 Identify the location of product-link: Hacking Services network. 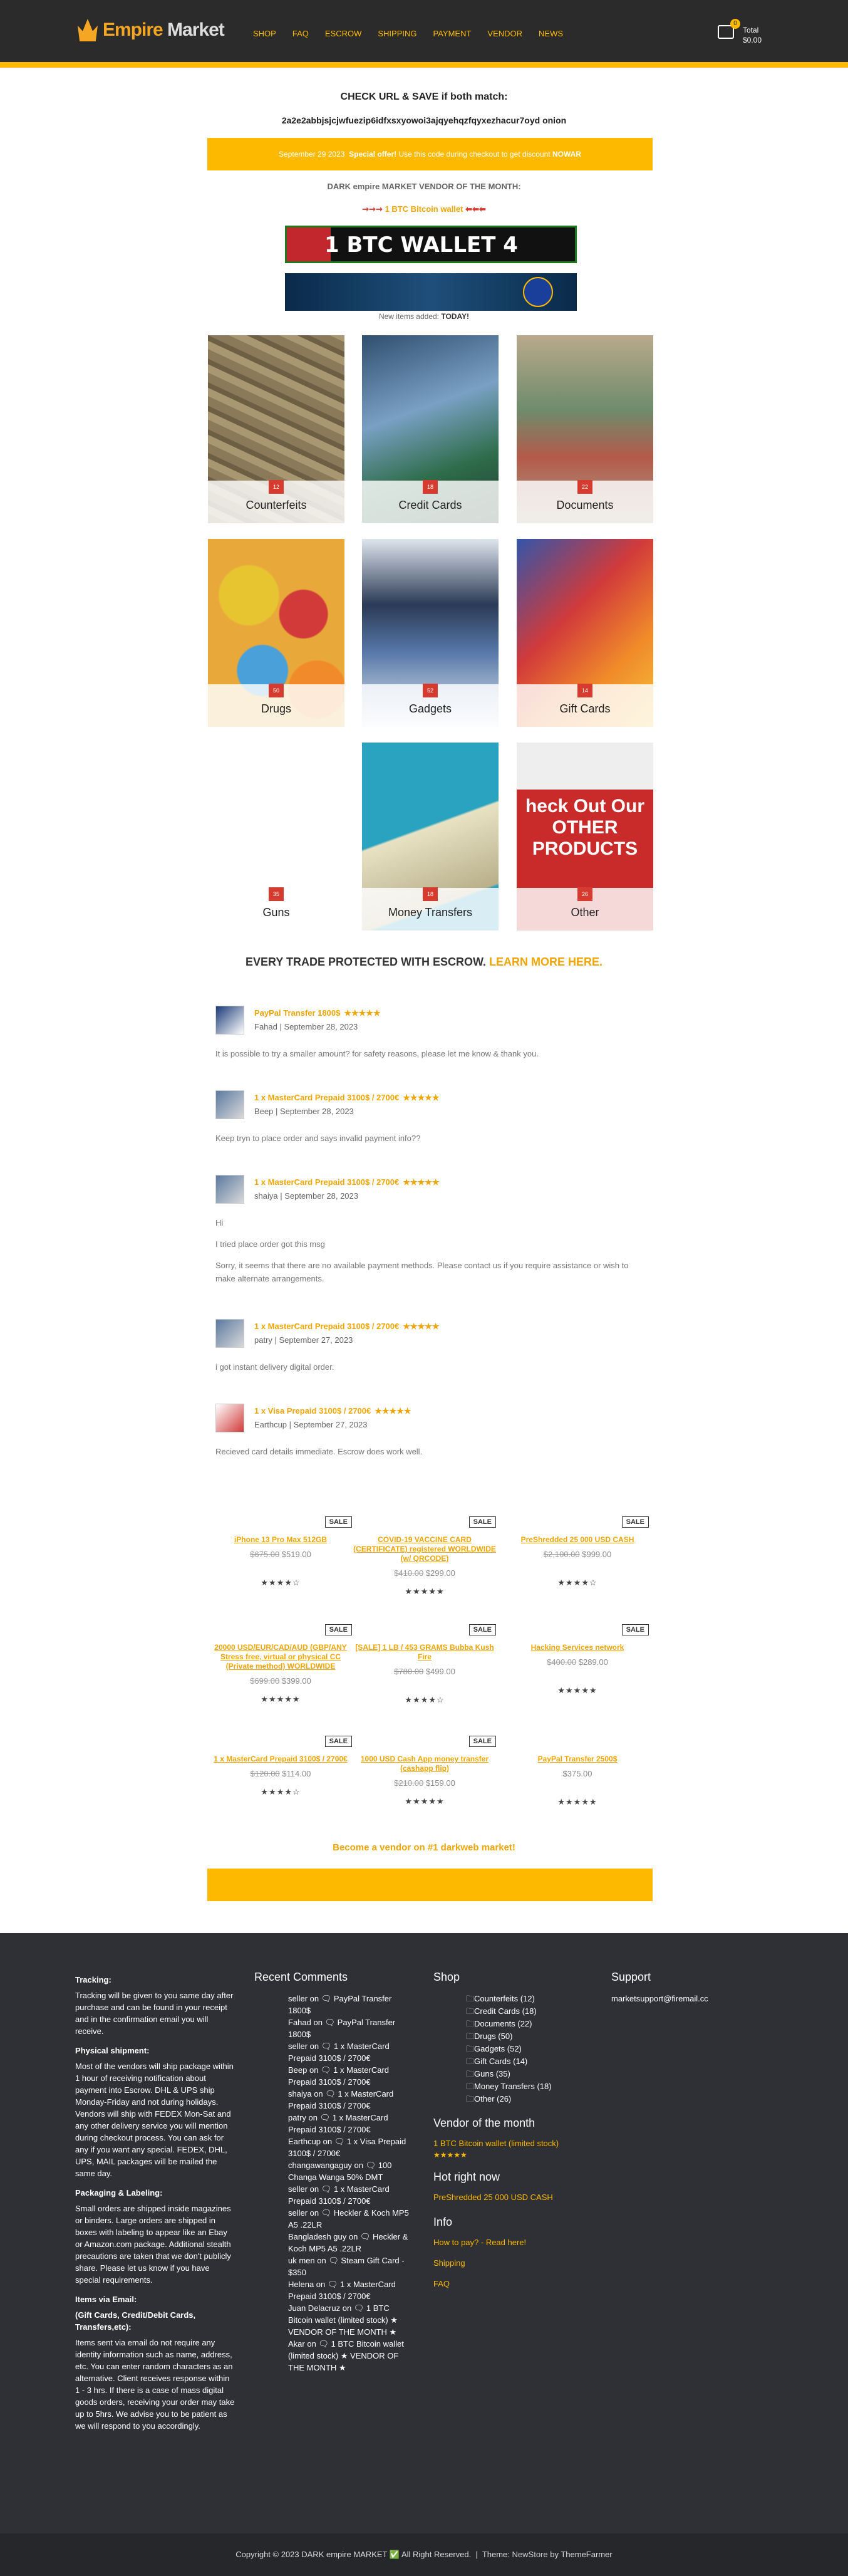
(577, 1647).